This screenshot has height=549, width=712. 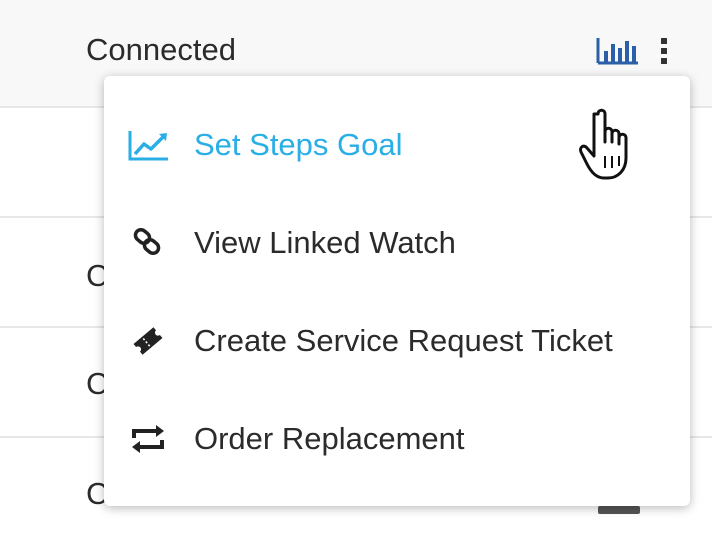 I want to click on connection-status: Connected, so click(x=161, y=49).